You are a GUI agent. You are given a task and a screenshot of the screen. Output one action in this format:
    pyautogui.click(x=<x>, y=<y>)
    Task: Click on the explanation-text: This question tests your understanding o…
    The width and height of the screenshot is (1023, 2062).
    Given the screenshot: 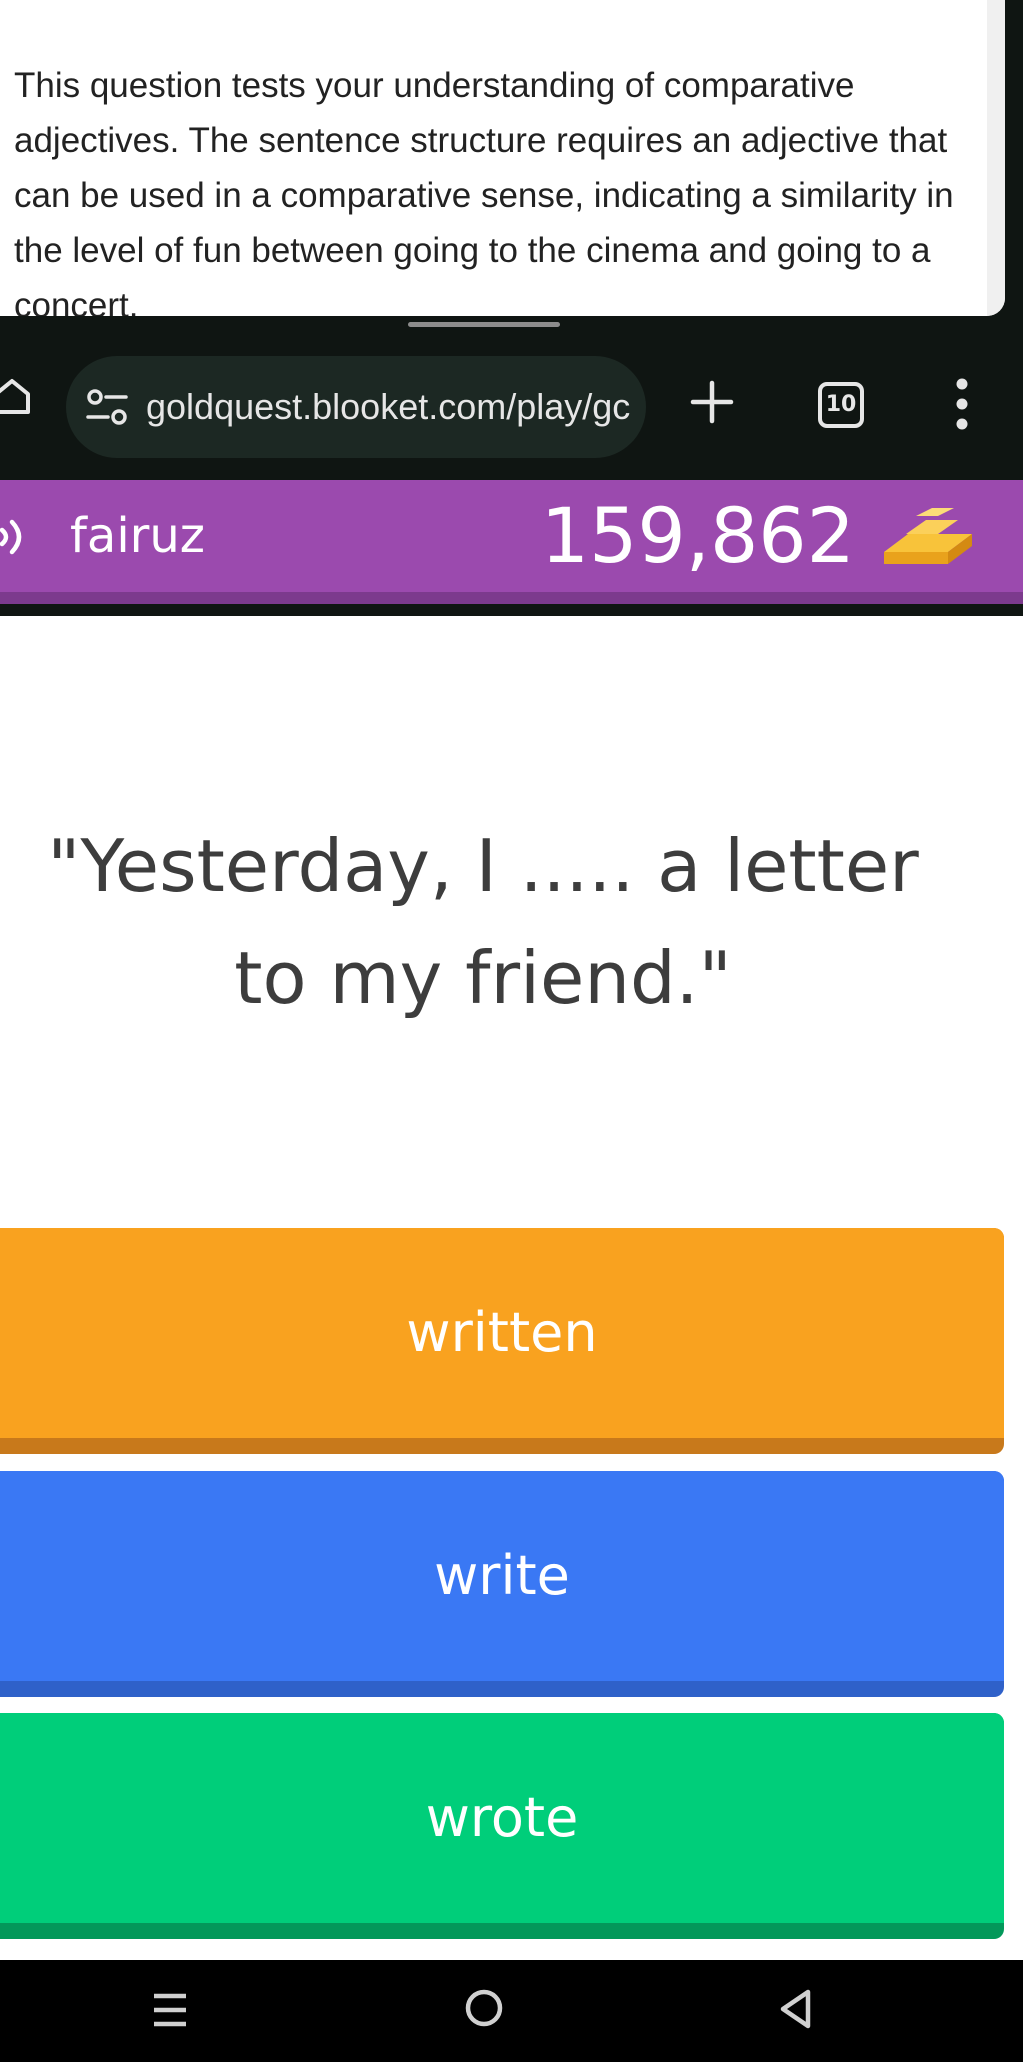 What is the action you would take?
    pyautogui.click(x=484, y=191)
    